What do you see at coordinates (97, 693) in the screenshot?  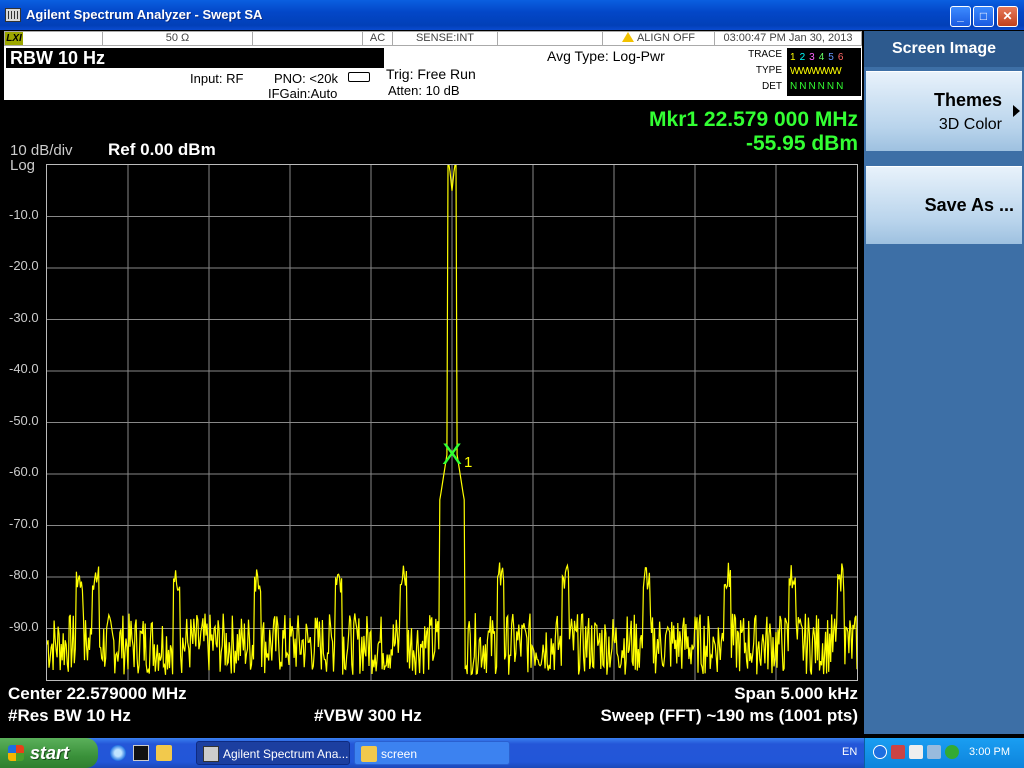 I see `center-frequency: Center 22.579000 MHz` at bounding box center [97, 693].